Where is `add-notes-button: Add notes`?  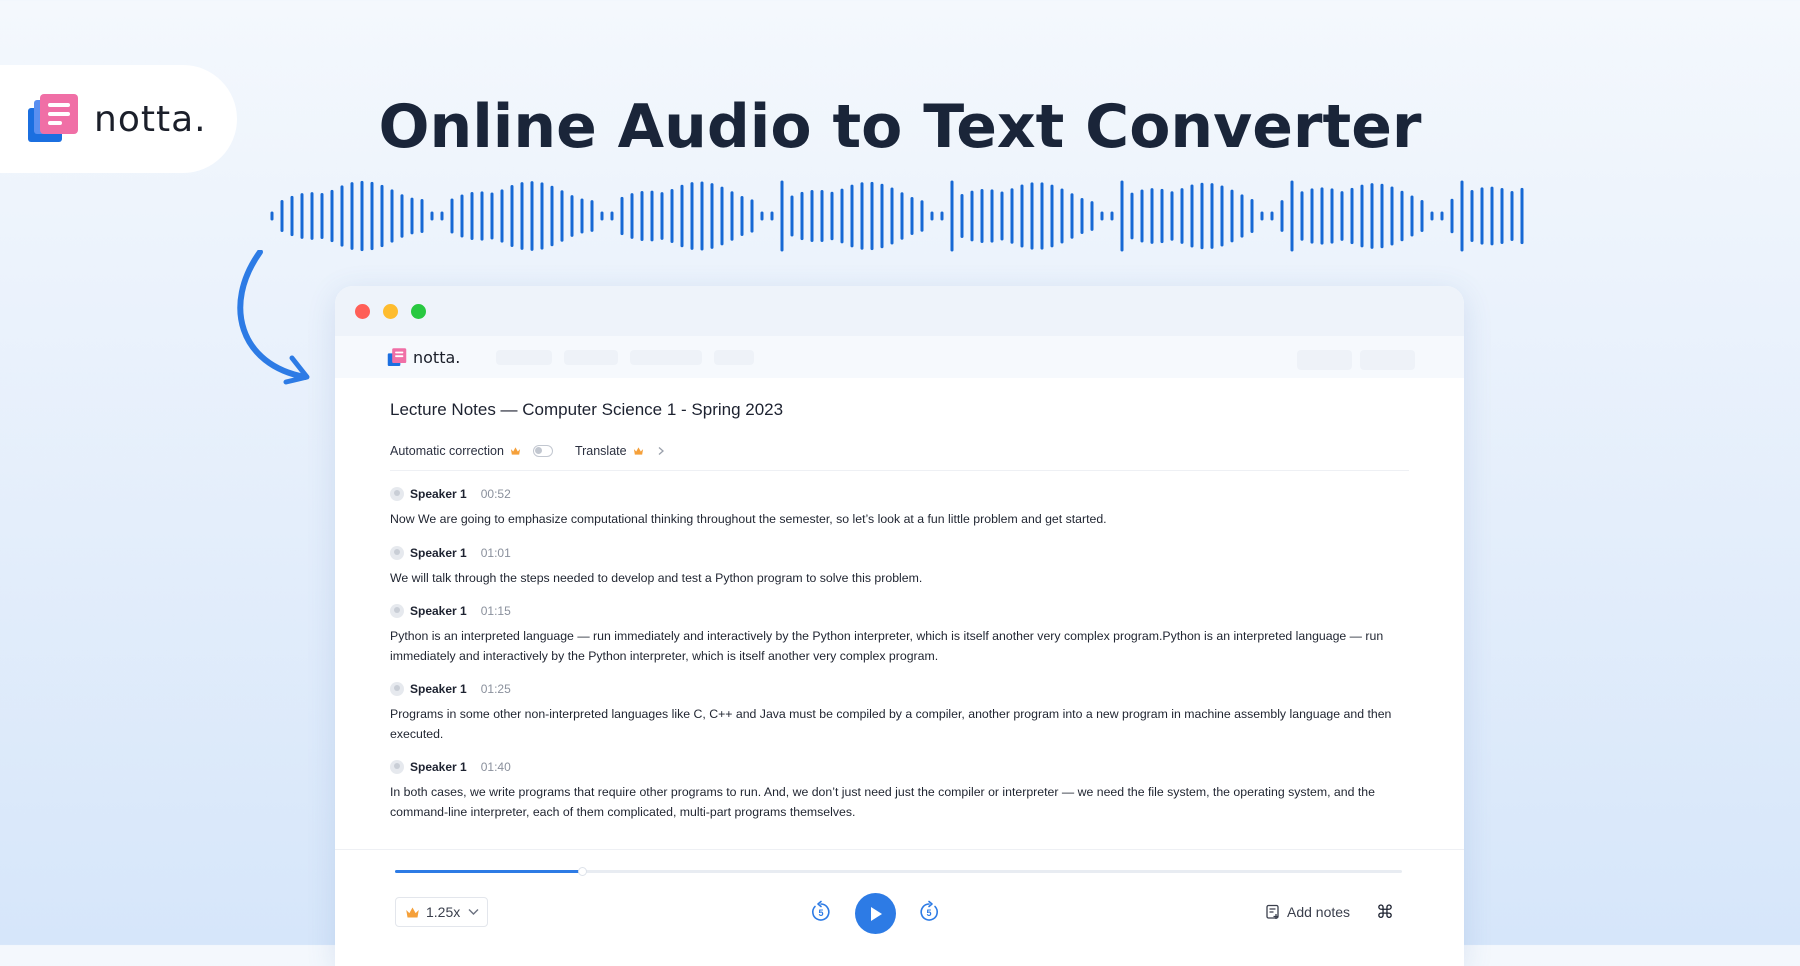 add-notes-button: Add notes is located at coordinates (1307, 912).